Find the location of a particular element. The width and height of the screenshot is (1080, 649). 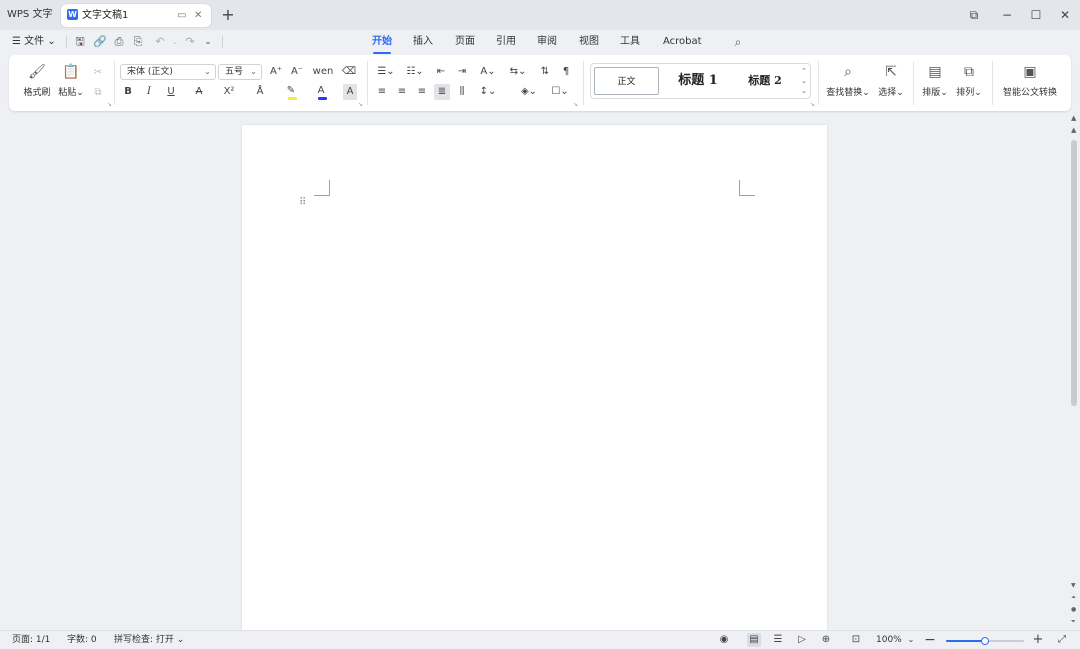

print-preview-icon: ⎘ is located at coordinates (138, 42).